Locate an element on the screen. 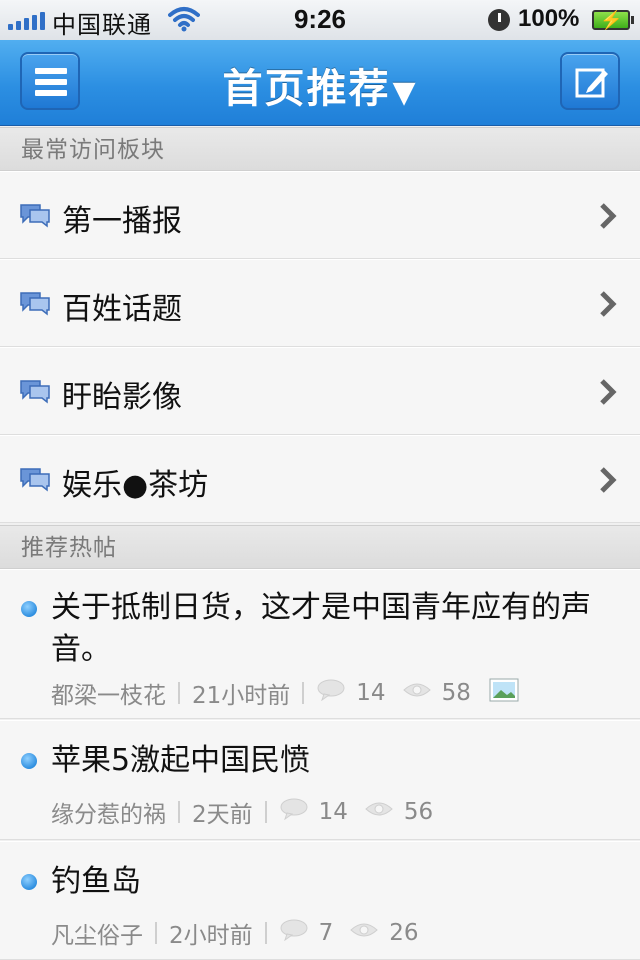 The image size is (640, 960). post-meta: 凡尘俗子 2小时前 7 26 is located at coordinates (243, 933).